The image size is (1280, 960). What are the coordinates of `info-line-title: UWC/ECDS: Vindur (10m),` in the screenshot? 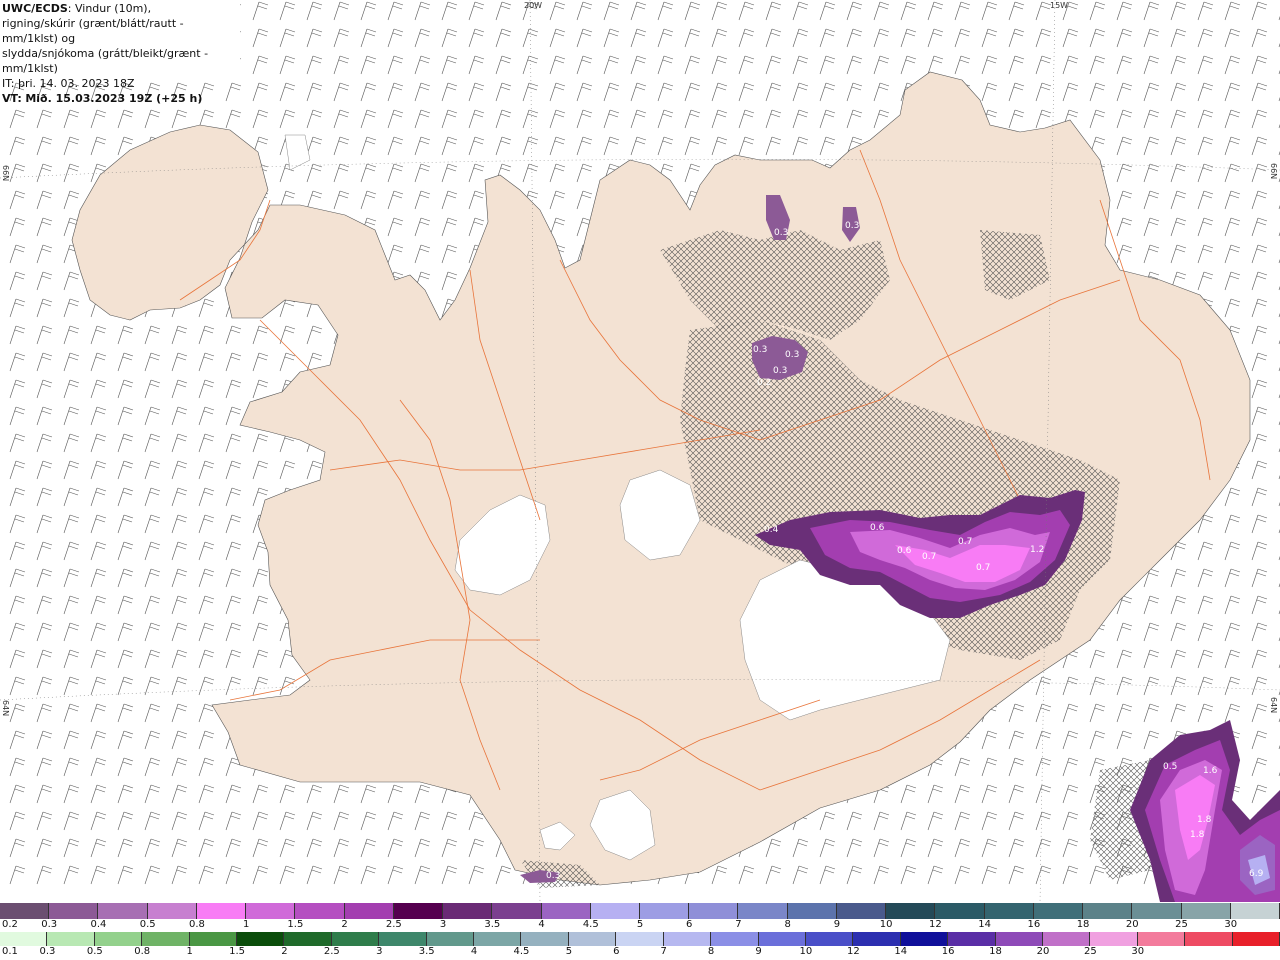 It's located at (120, 8).